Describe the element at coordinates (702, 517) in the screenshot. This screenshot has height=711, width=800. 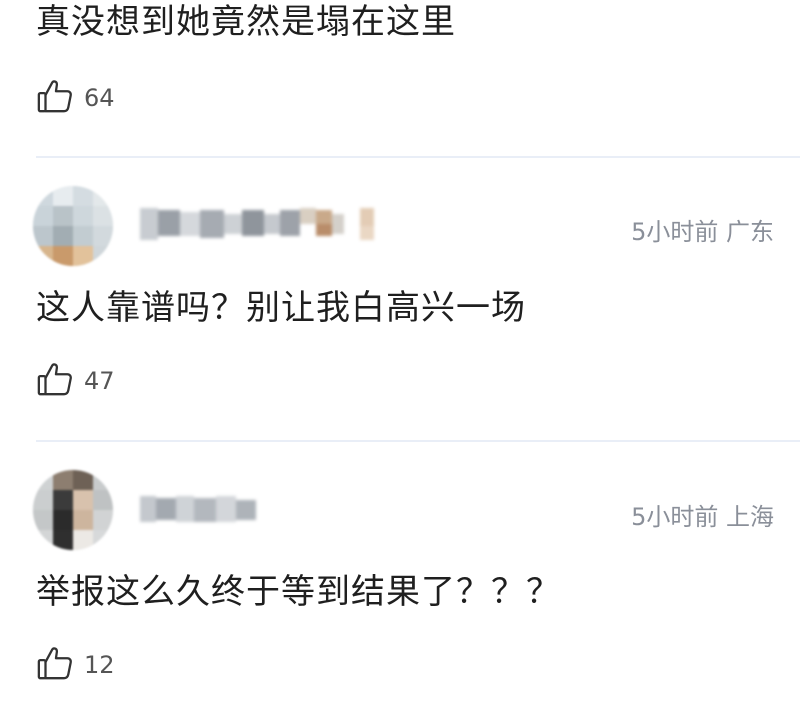
I see `comment-meta: 5小时前 上海` at that location.